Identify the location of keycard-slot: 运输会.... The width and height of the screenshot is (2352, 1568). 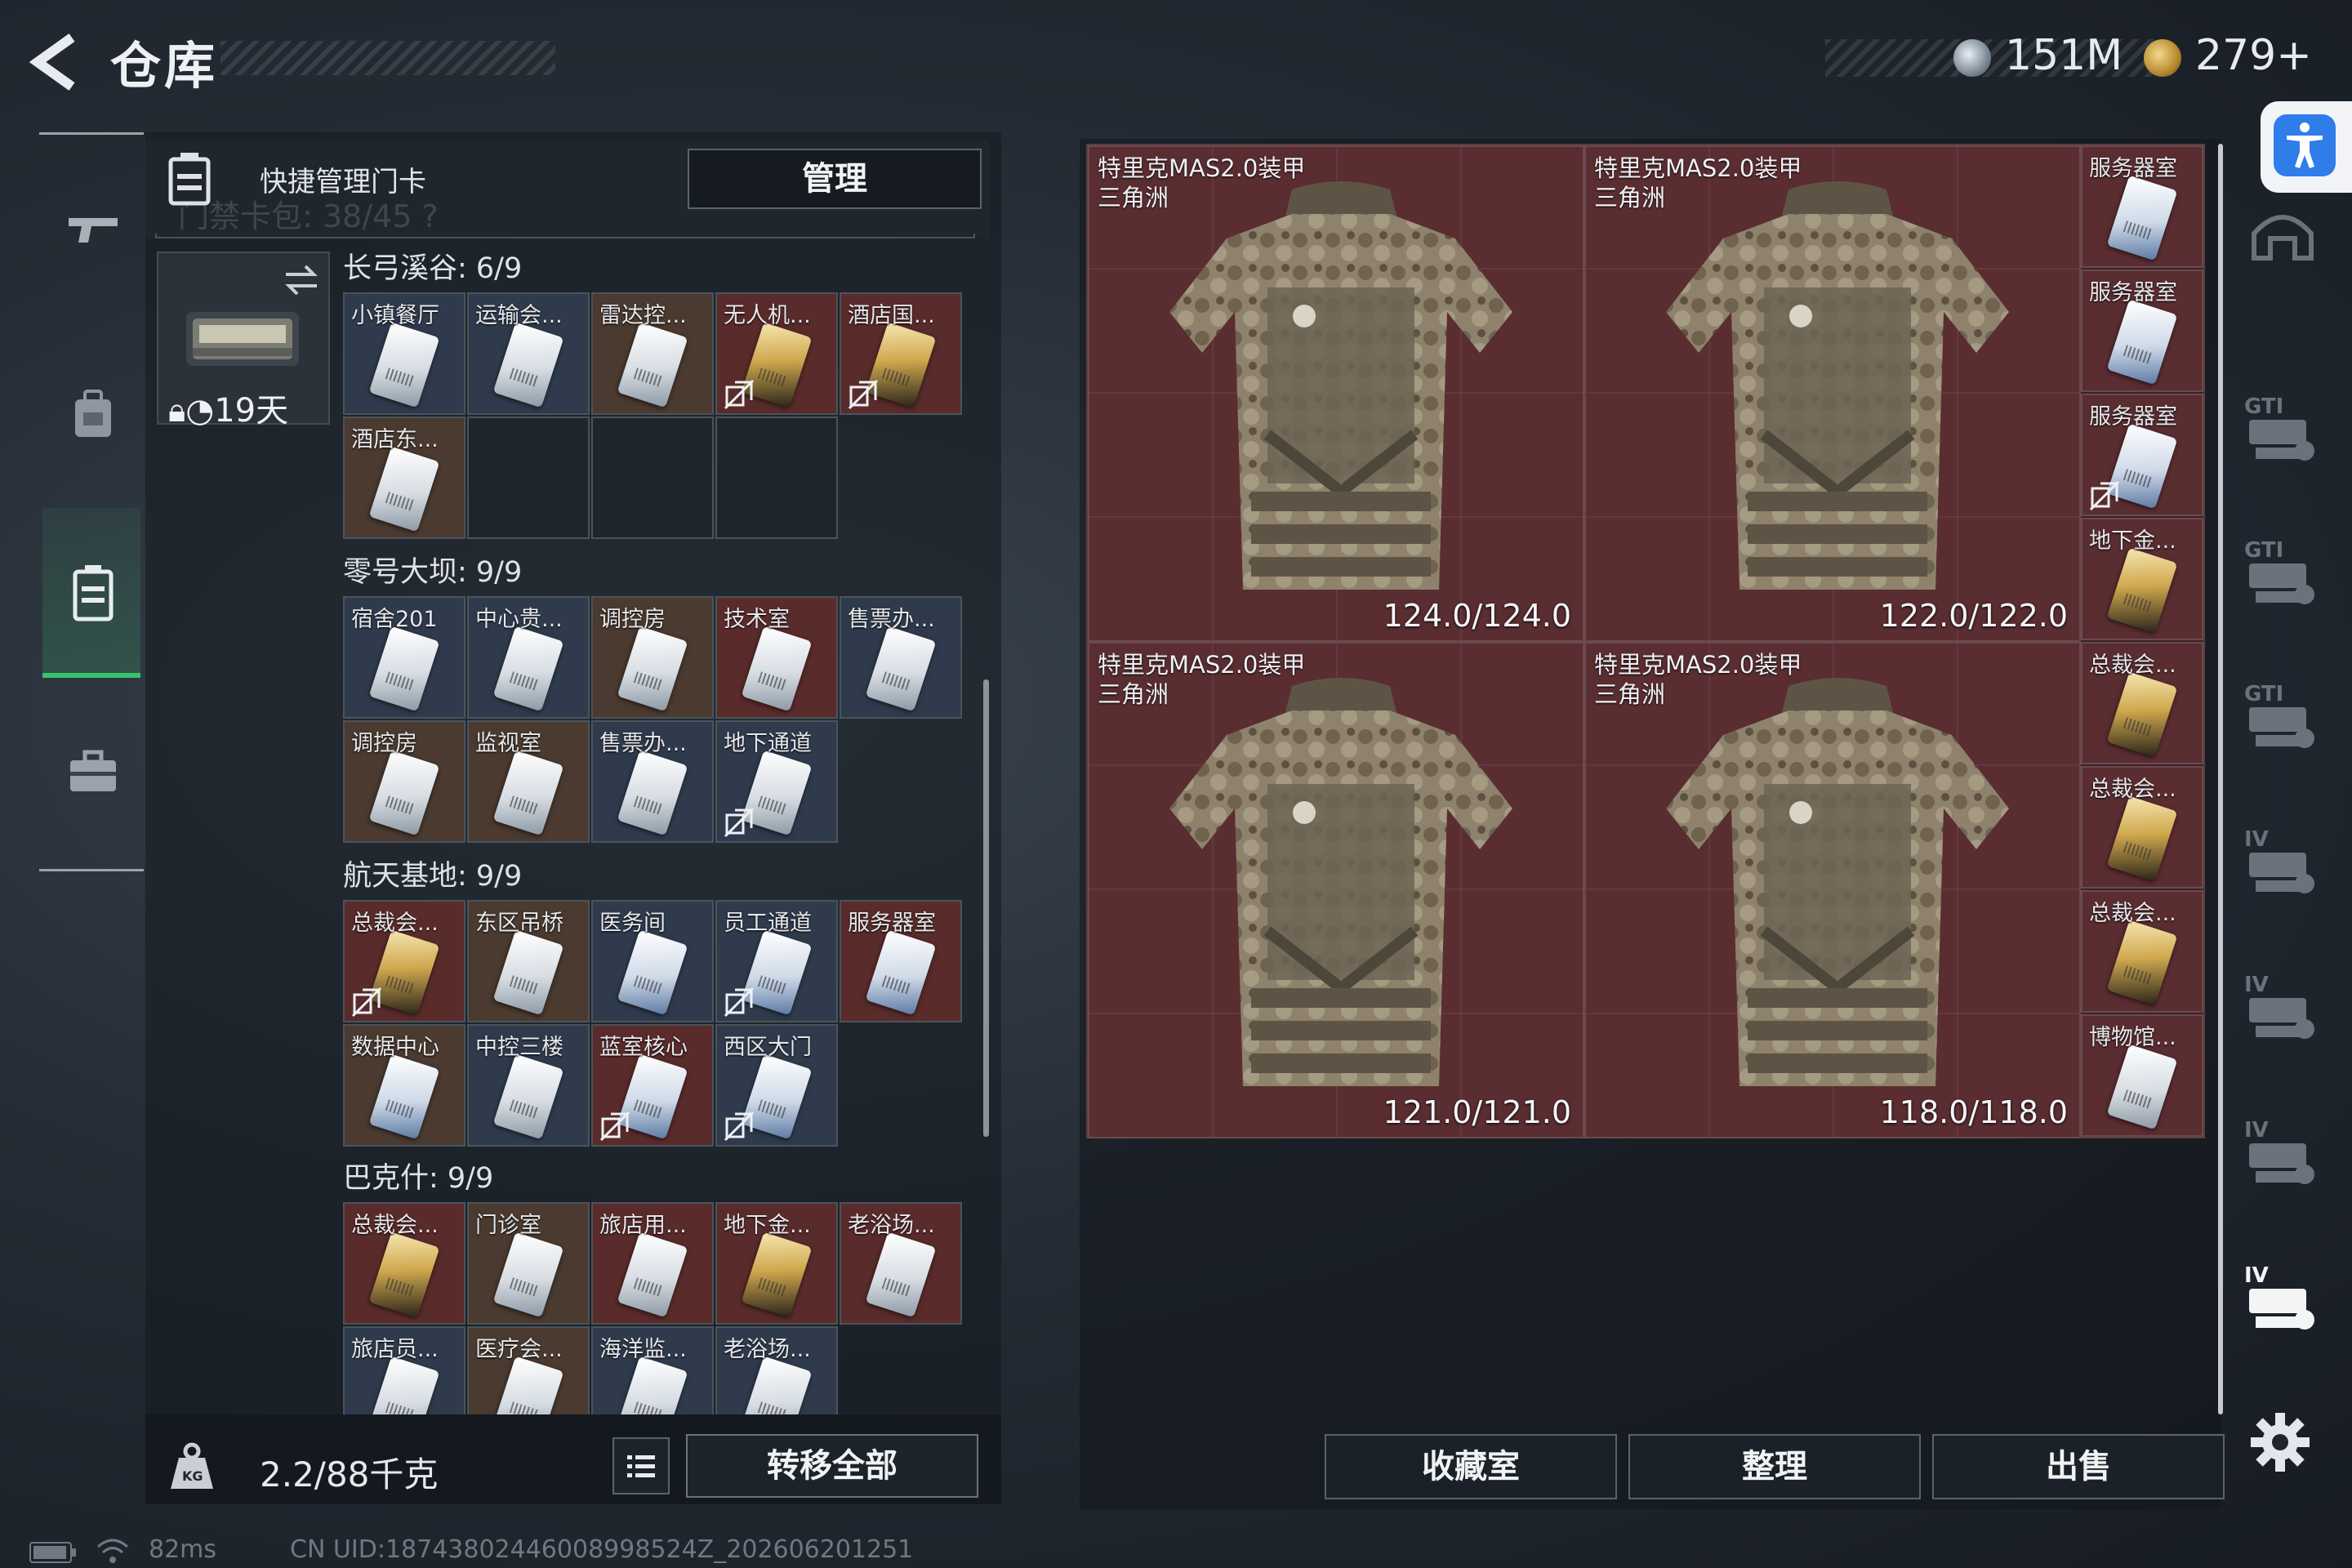
(528, 353).